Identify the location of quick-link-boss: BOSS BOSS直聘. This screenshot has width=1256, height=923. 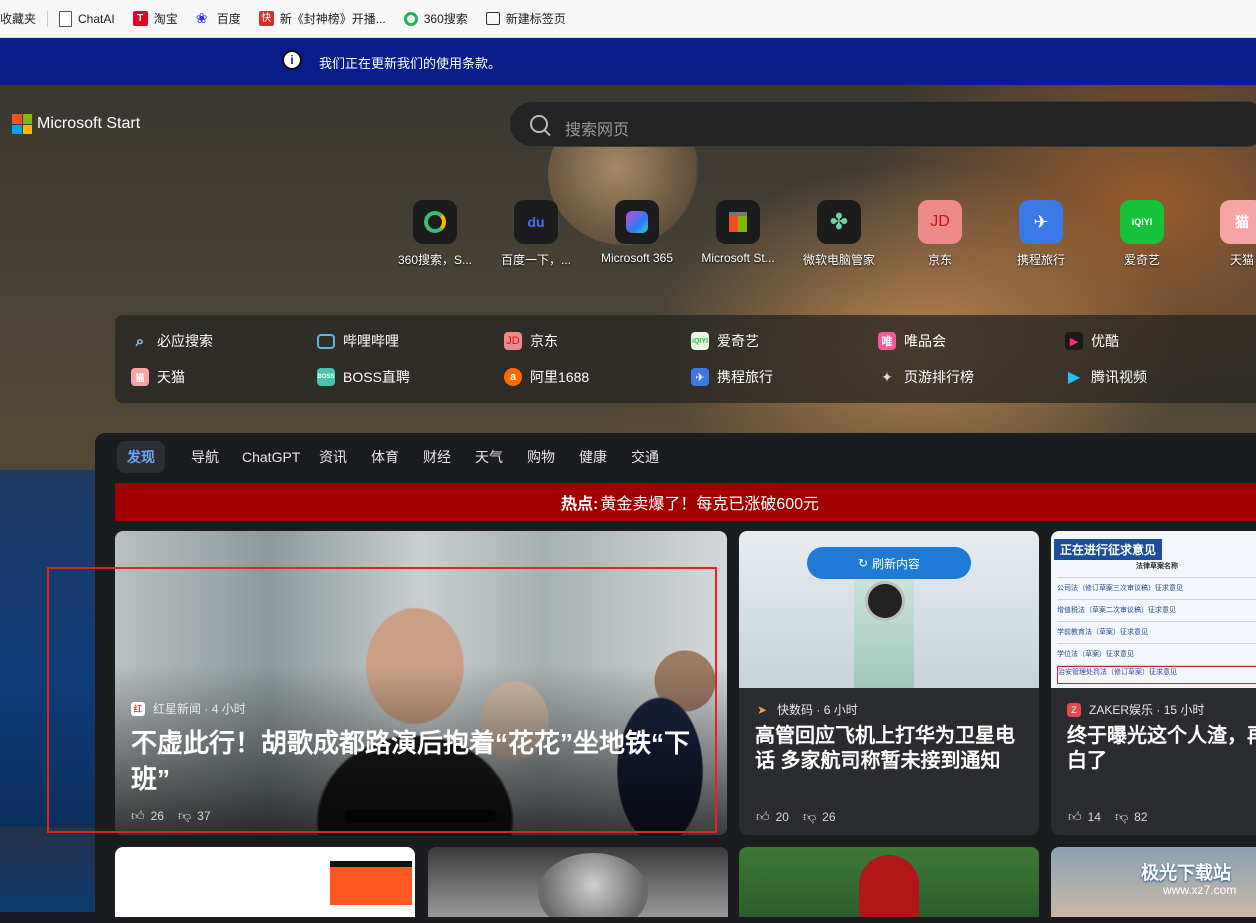
(363, 377).